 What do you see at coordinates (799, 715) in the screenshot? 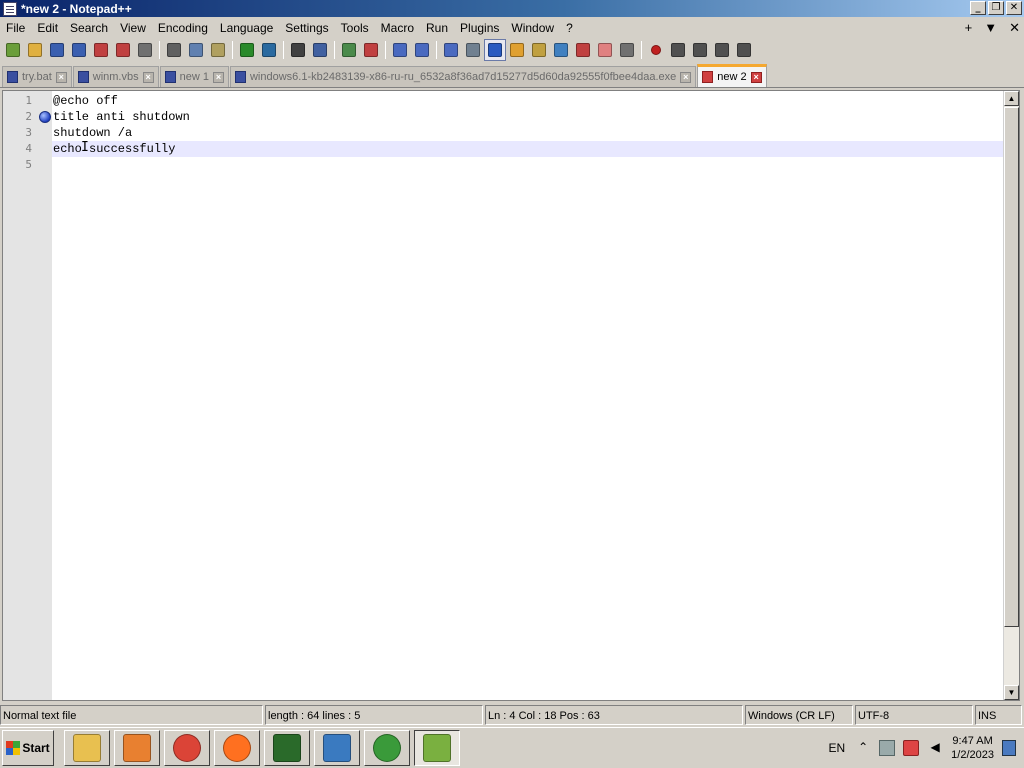
I see `status-eol: Windows (CR LF)` at bounding box center [799, 715].